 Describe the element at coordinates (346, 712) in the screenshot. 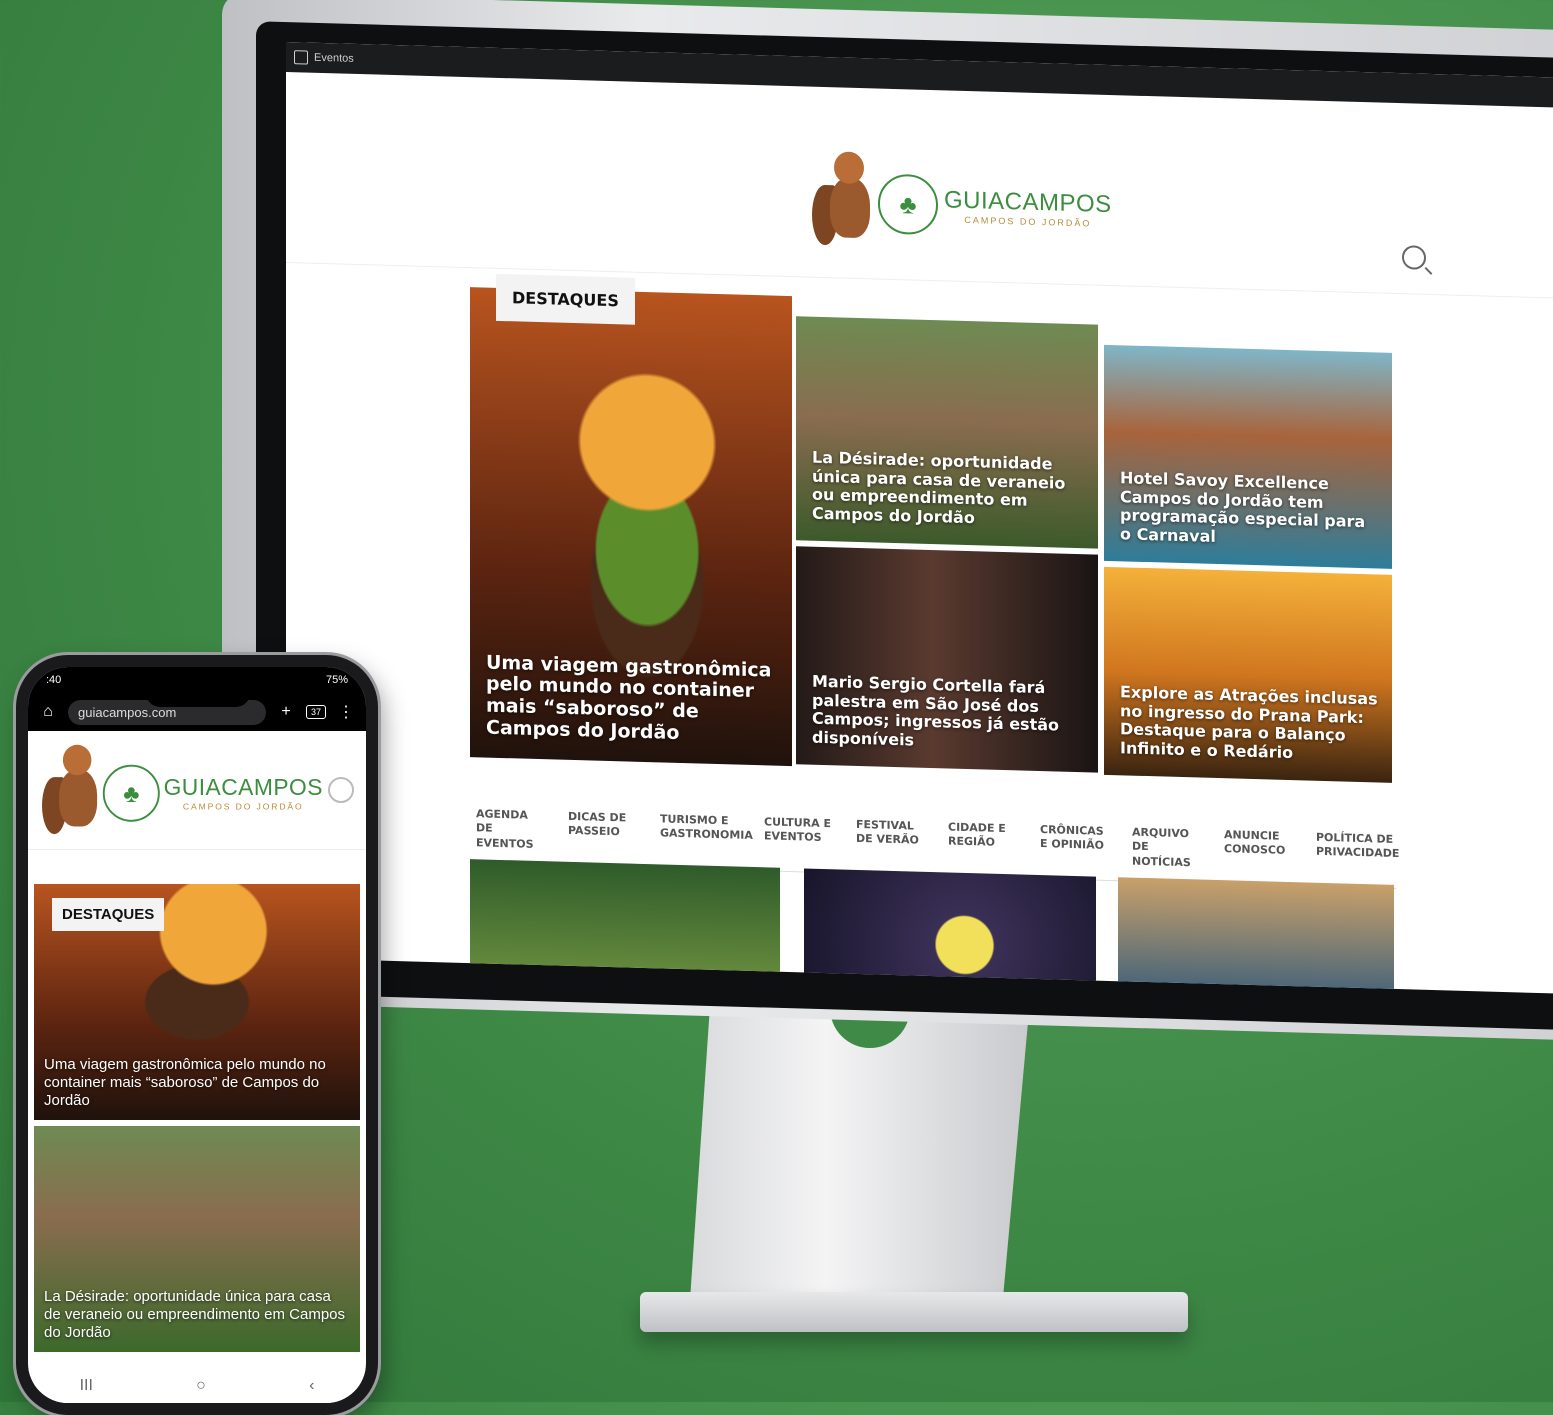

I see `menu-icon: ⋮` at that location.